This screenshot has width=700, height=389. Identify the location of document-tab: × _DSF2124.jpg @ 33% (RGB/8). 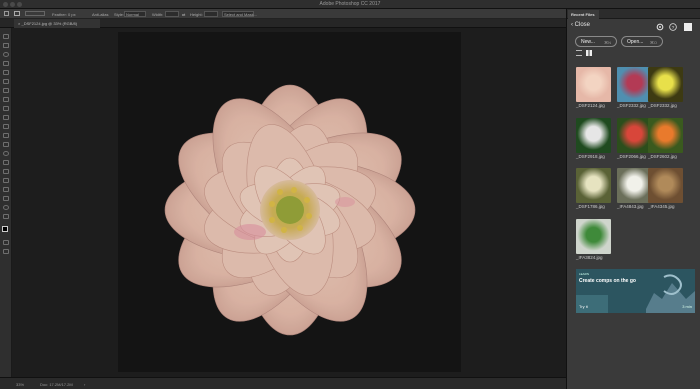
(57, 23).